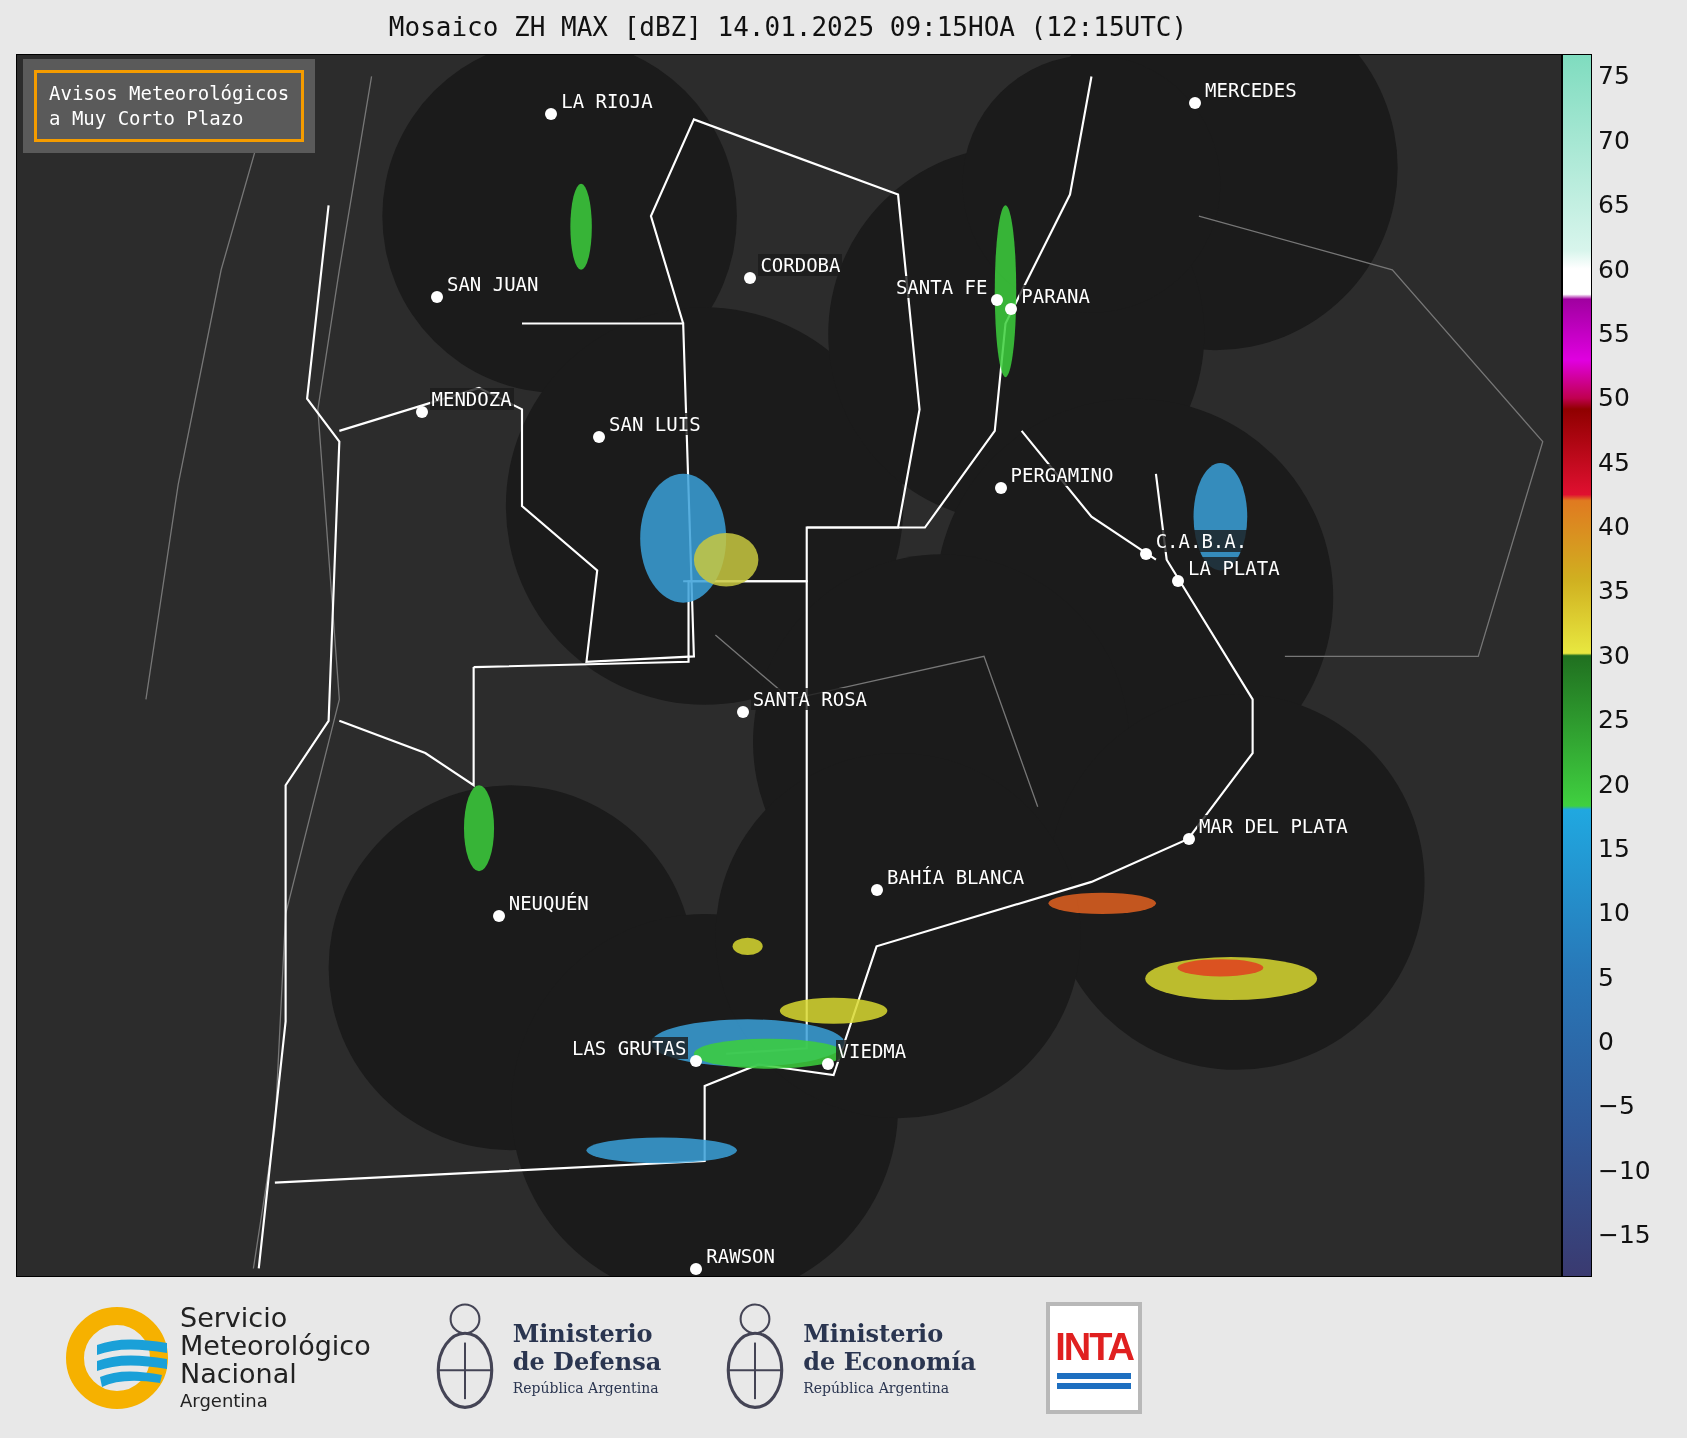 The image size is (1687, 1438). What do you see at coordinates (587, 1361) in the screenshot?
I see `ministry-name: de Defensa` at bounding box center [587, 1361].